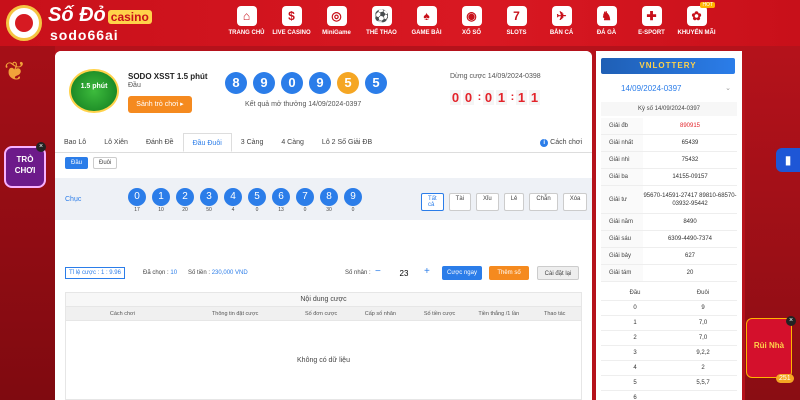 Image resolution: width=800 pixels, height=400 pixels. I want to click on chevron-down-icon: ⌄, so click(728, 88).